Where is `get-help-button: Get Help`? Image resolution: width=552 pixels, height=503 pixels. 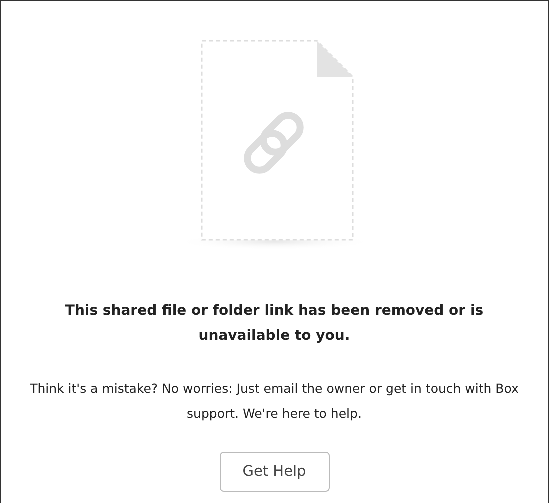
get-help-button: Get Help is located at coordinates (275, 472).